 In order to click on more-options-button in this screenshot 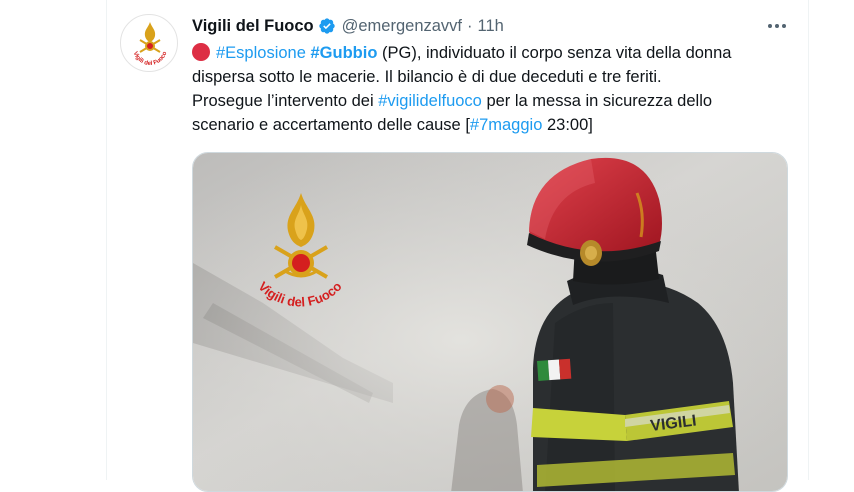, I will do `click(777, 26)`.